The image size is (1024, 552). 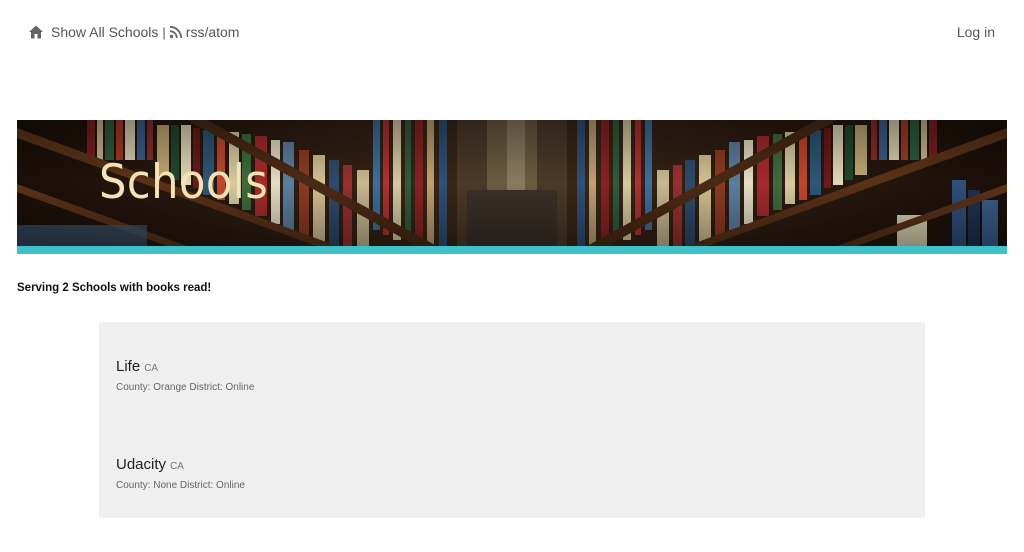 I want to click on home-icon, so click(x=36, y=32).